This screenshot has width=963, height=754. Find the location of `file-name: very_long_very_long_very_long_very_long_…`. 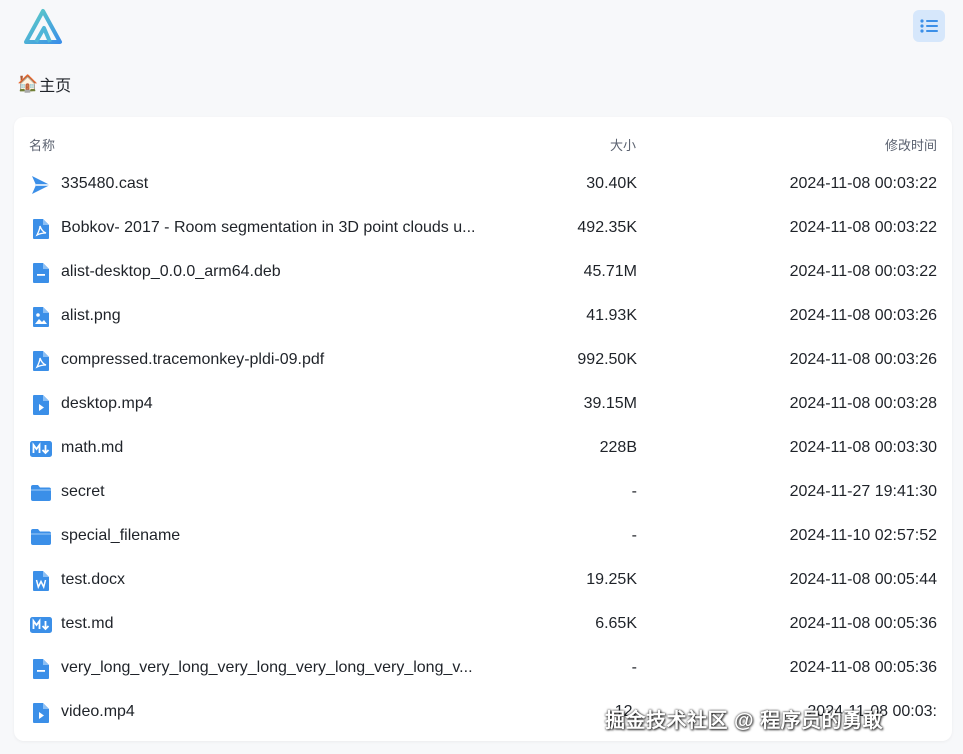

file-name: very_long_very_long_very_long_very_long_… is located at coordinates (267, 668).